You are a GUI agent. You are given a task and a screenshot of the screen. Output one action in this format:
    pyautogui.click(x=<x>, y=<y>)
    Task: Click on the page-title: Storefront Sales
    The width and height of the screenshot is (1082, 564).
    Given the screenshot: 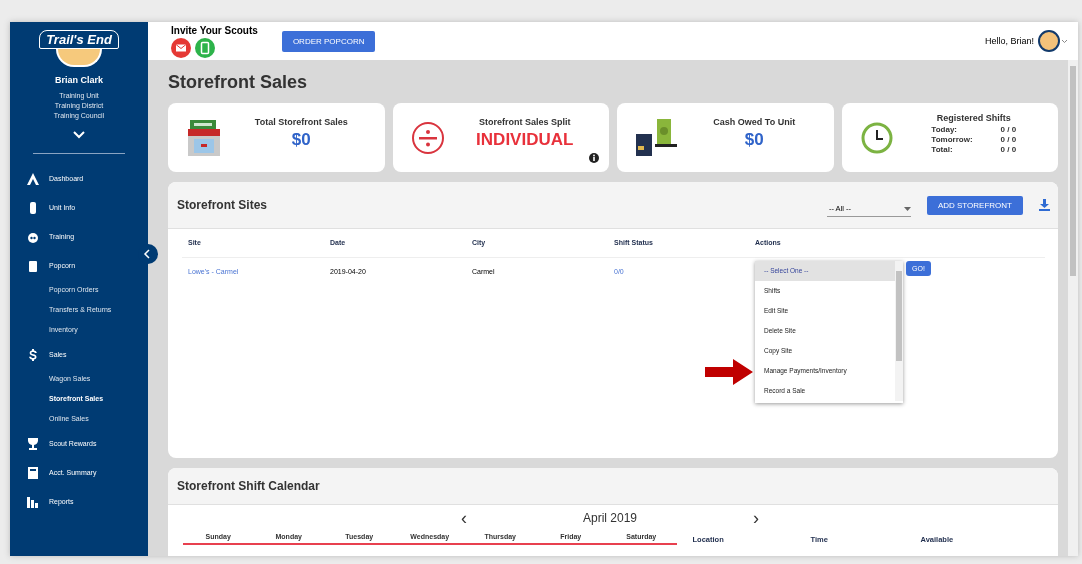 What is the action you would take?
    pyautogui.click(x=238, y=82)
    